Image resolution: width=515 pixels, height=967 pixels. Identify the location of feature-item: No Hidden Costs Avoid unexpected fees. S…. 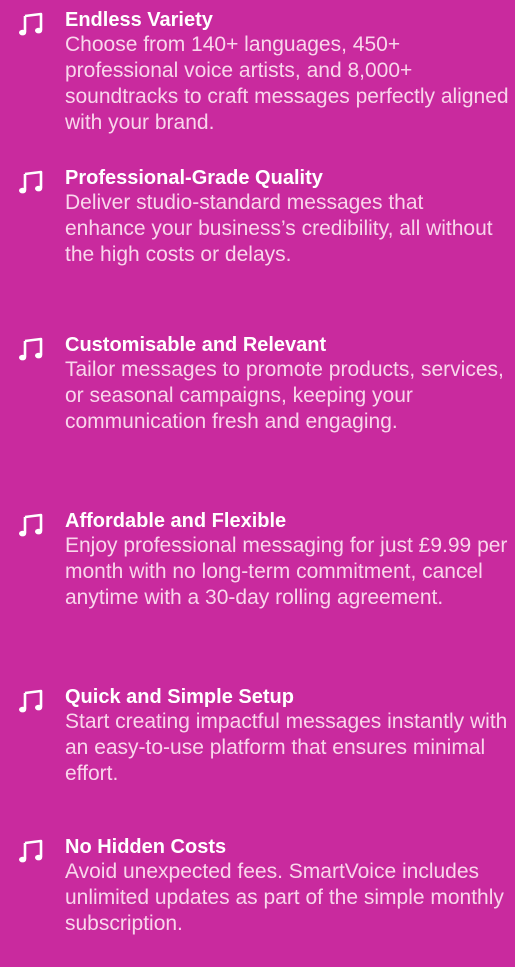
(263, 886).